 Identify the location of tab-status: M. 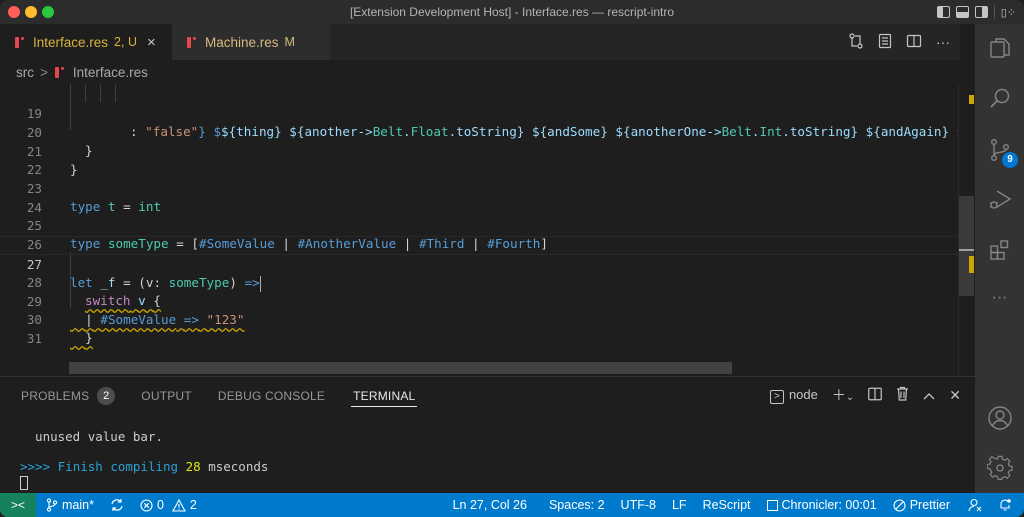
(289, 42).